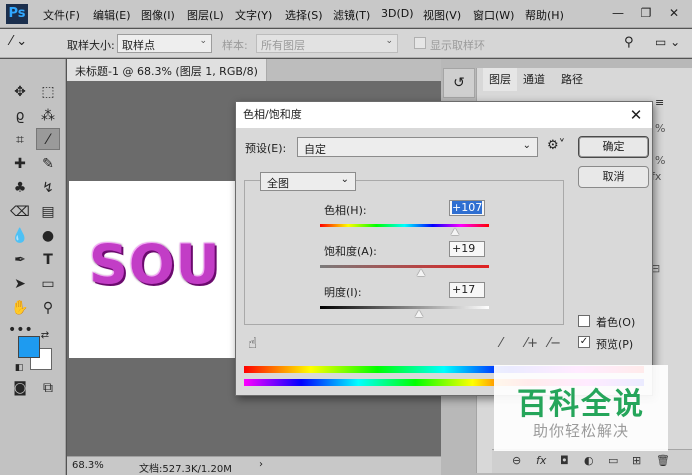 The height and width of the screenshot is (475, 692). I want to click on workspace-icon: ▭ ⌄, so click(667, 42).